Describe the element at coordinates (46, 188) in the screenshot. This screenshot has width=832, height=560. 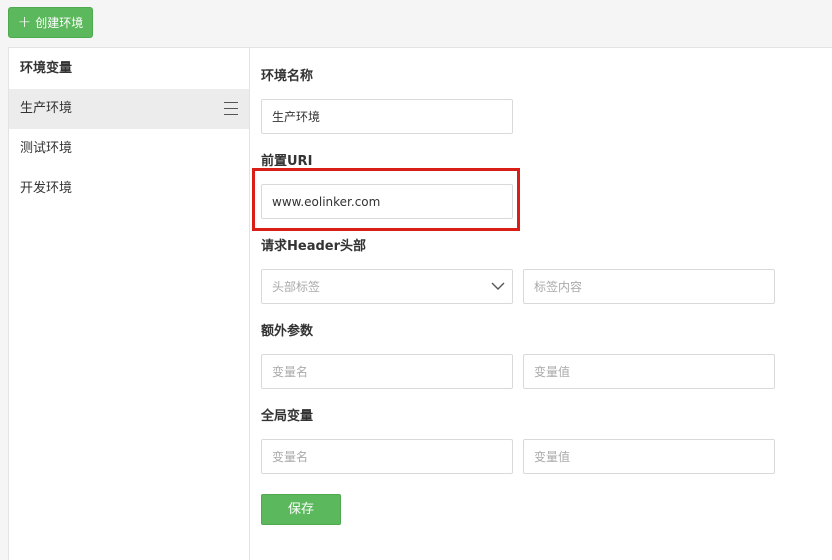
I see `sidebar-item-label: 开发环境` at that location.